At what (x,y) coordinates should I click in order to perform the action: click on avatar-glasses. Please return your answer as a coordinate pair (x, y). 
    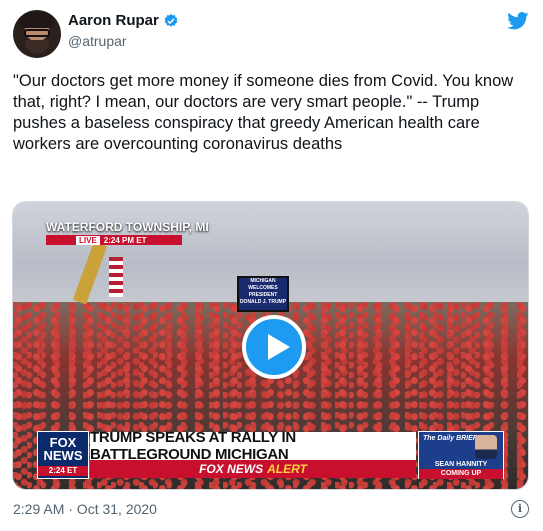
    Looking at the image, I should click on (37, 33).